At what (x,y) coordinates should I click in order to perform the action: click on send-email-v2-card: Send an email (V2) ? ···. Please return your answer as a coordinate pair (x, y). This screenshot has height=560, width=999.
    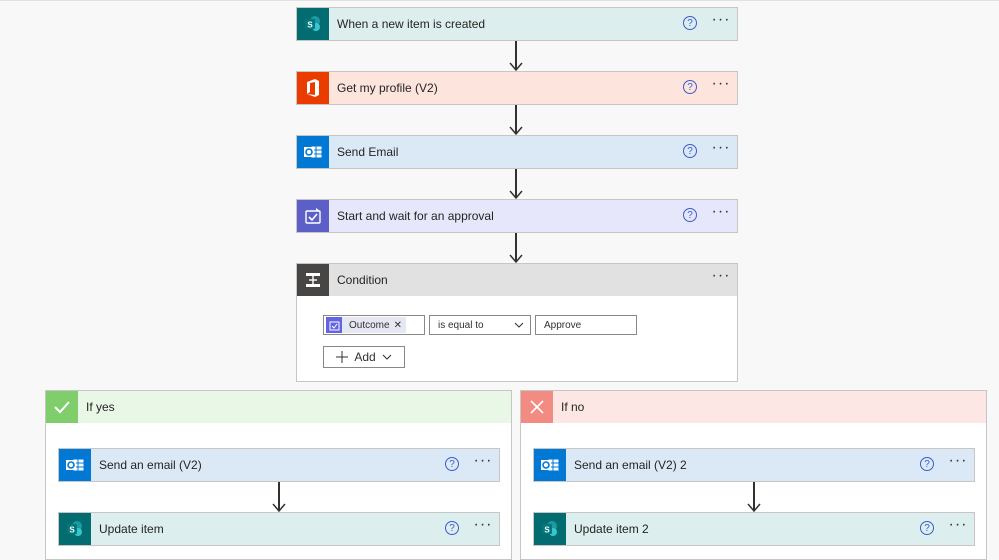
    Looking at the image, I should click on (279, 465).